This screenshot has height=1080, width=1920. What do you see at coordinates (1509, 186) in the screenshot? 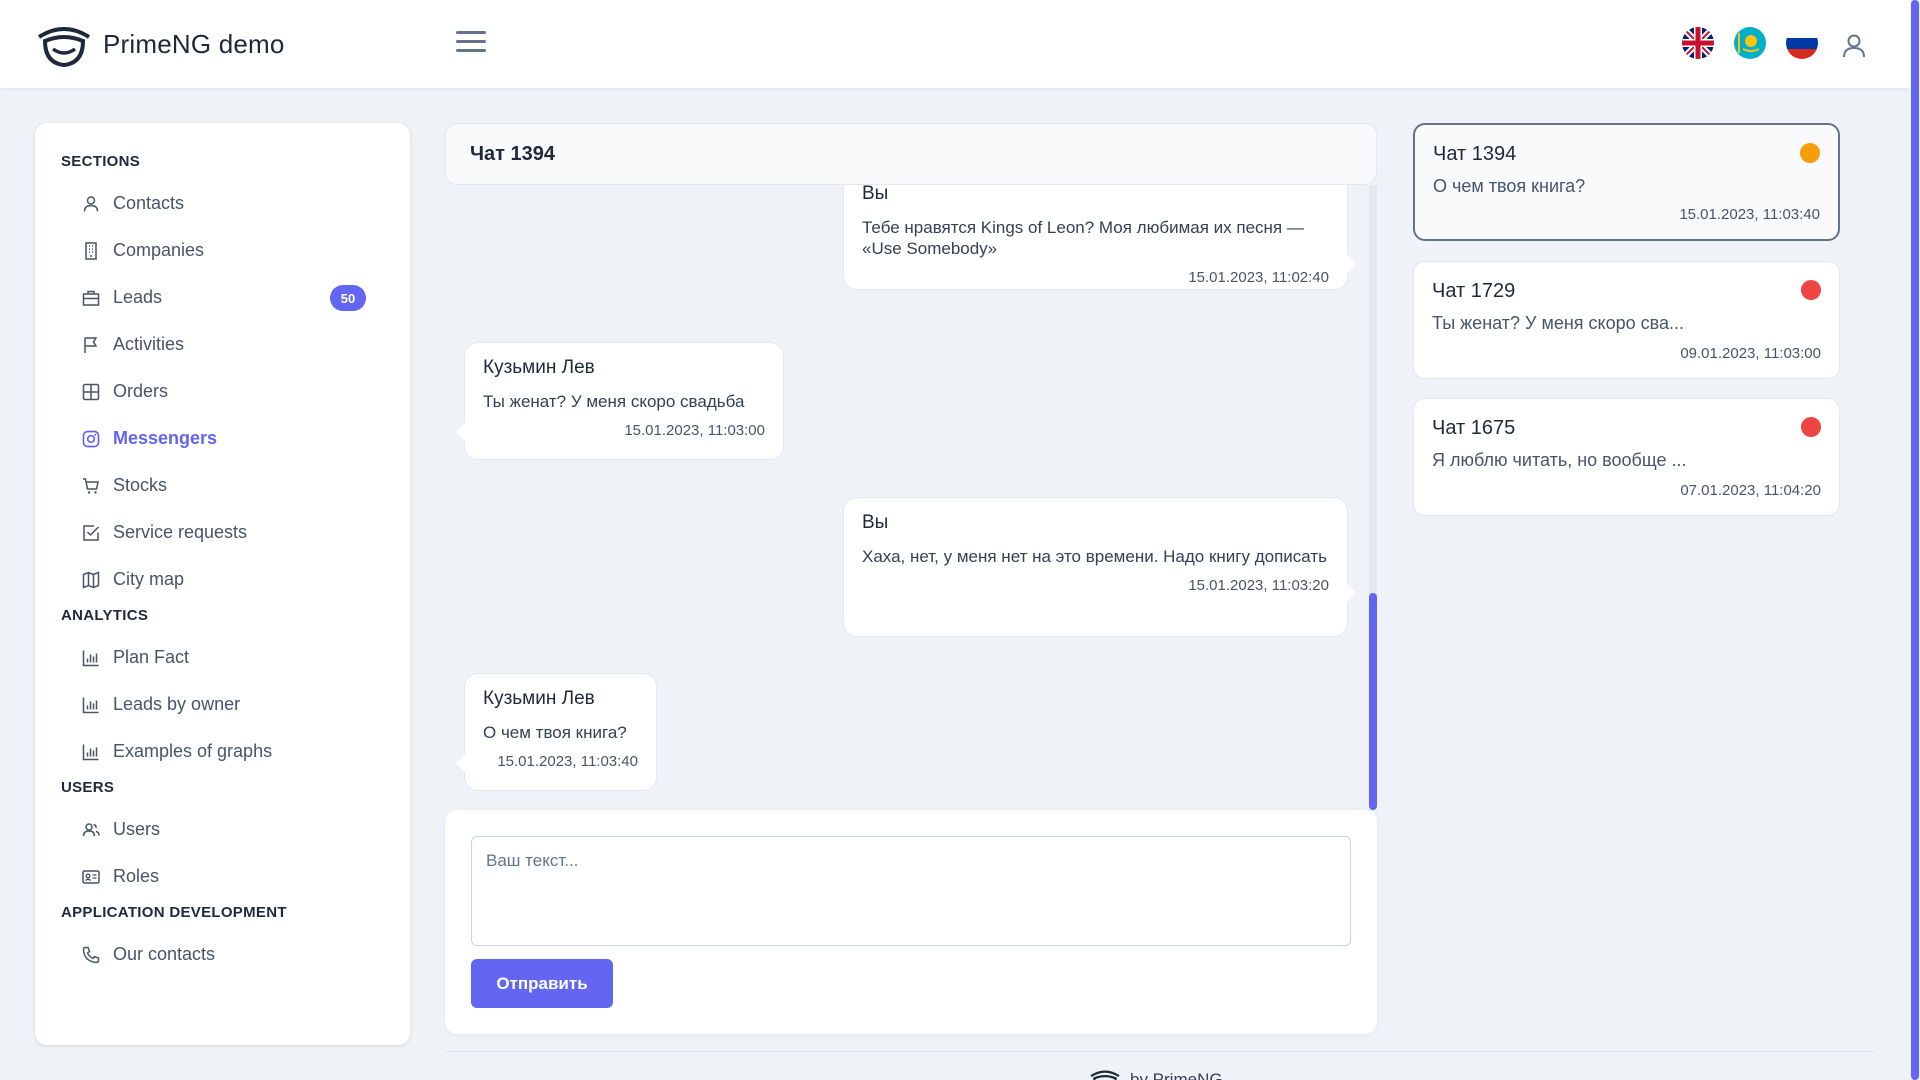
I see `chat-list-item-preview: О чем твоя книга?` at bounding box center [1509, 186].